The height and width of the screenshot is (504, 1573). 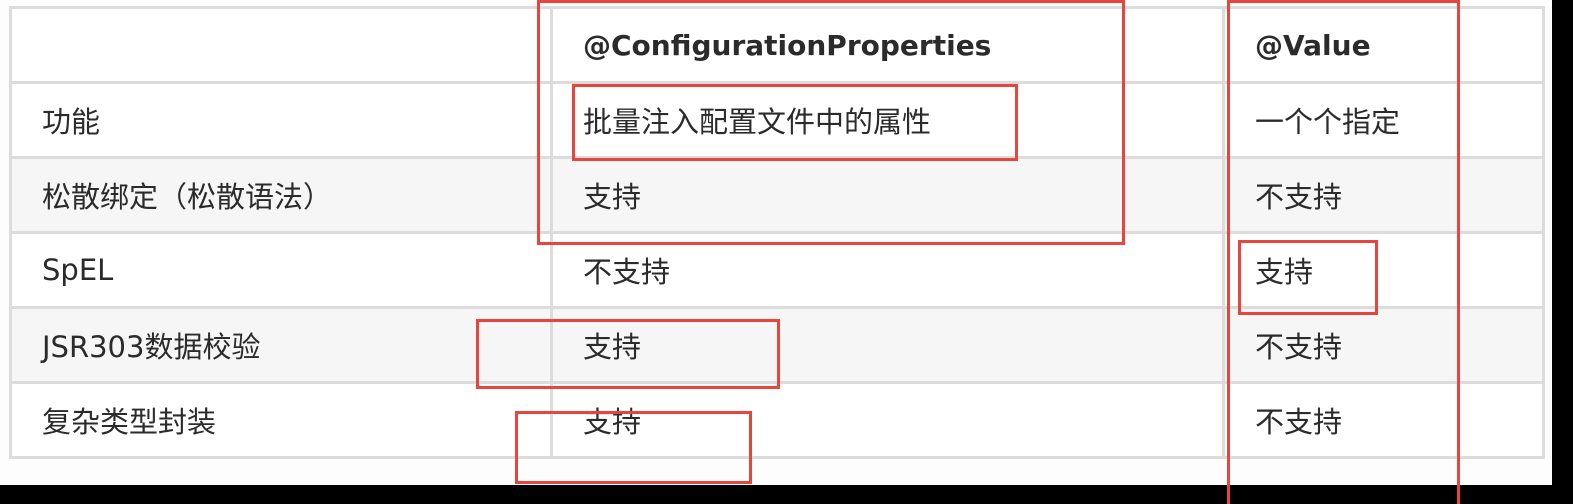 What do you see at coordinates (887, 270) in the screenshot?
I see `config-properties-cell: 不支持` at bounding box center [887, 270].